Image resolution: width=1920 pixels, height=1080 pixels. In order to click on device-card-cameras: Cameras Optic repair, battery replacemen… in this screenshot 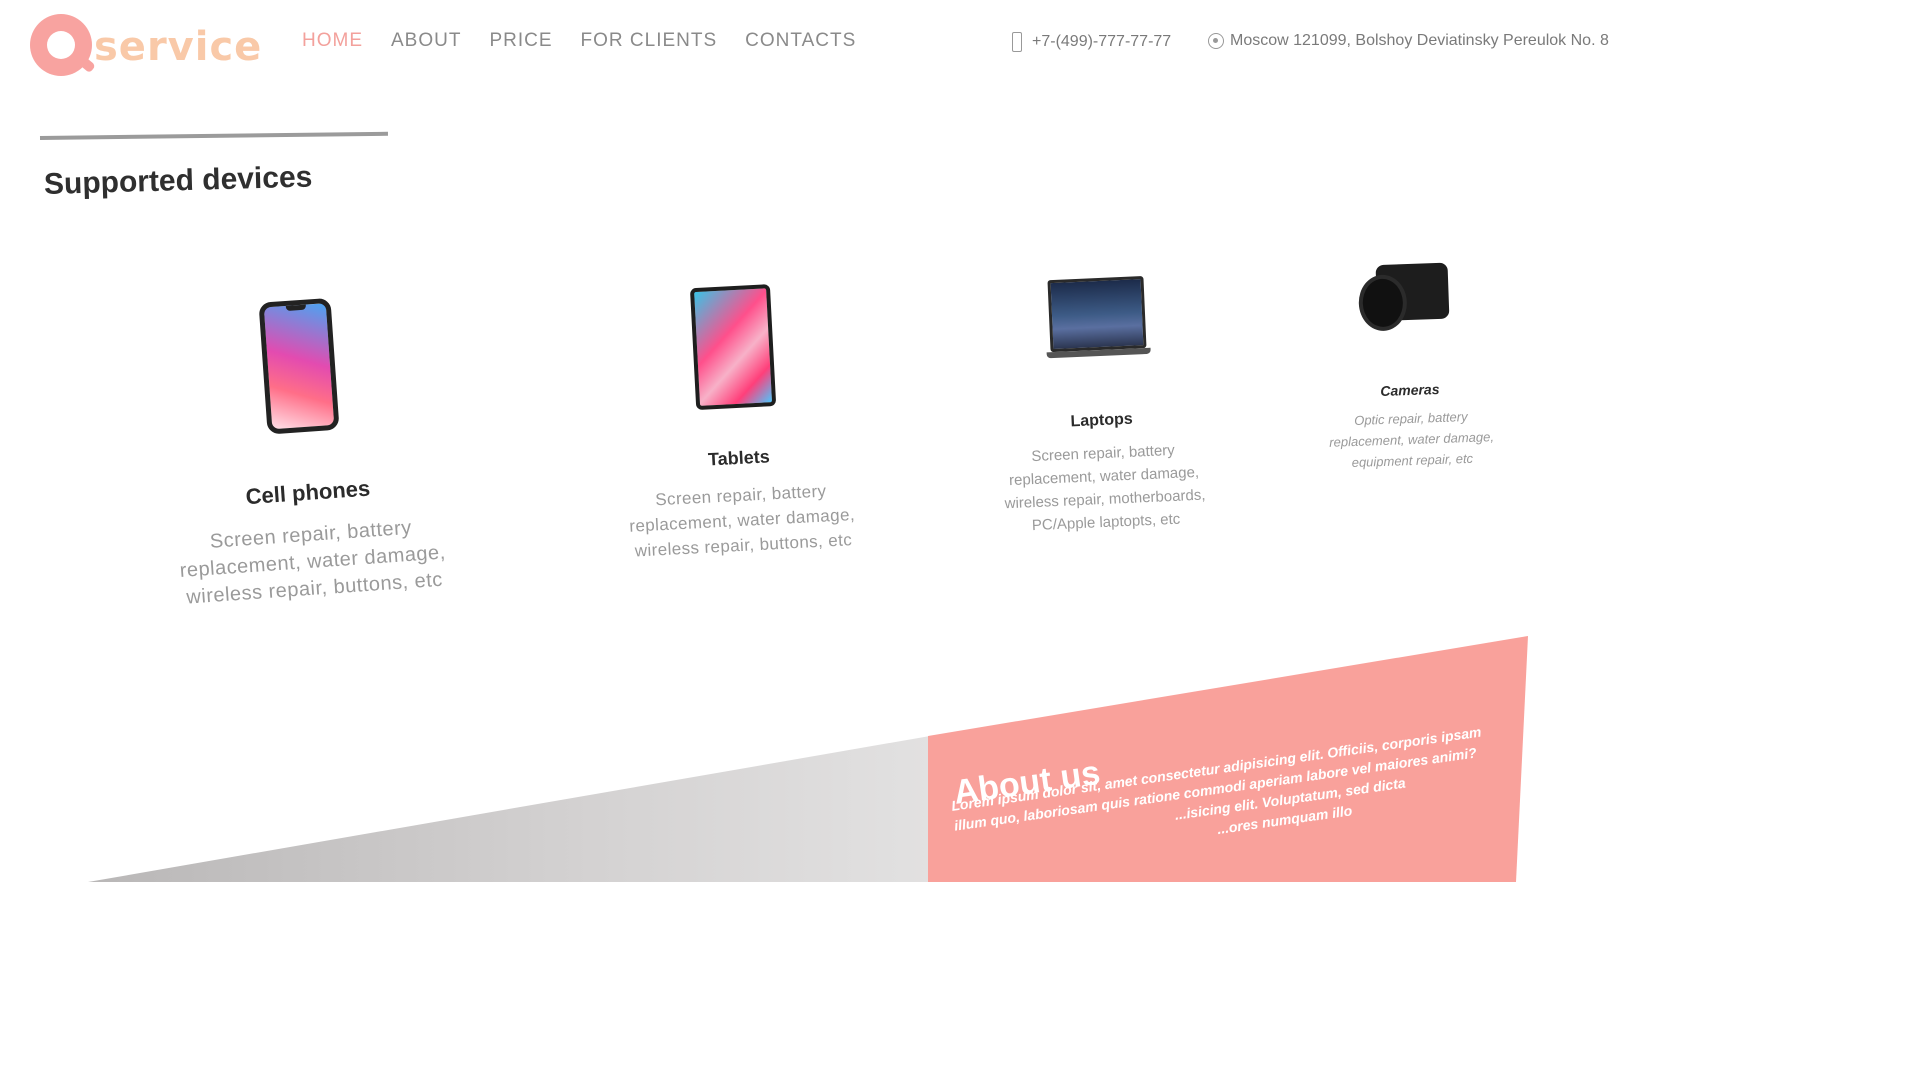, I will do `click(1408, 364)`.